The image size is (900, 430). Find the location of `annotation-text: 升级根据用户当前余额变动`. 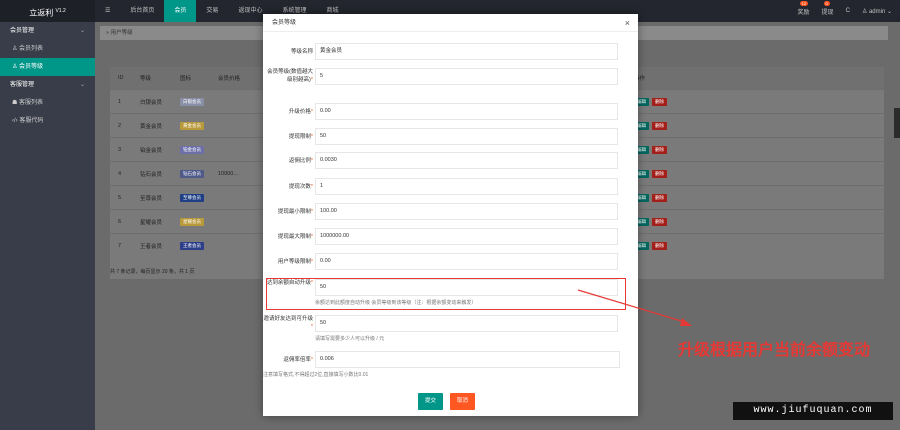

annotation-text: 升级根据用户当前余额变动 is located at coordinates (774, 349).